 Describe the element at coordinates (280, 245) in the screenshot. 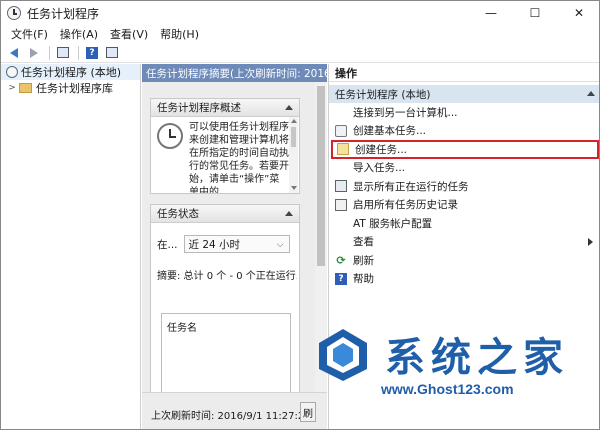

I see `chevron-down-icon: ⌵` at that location.